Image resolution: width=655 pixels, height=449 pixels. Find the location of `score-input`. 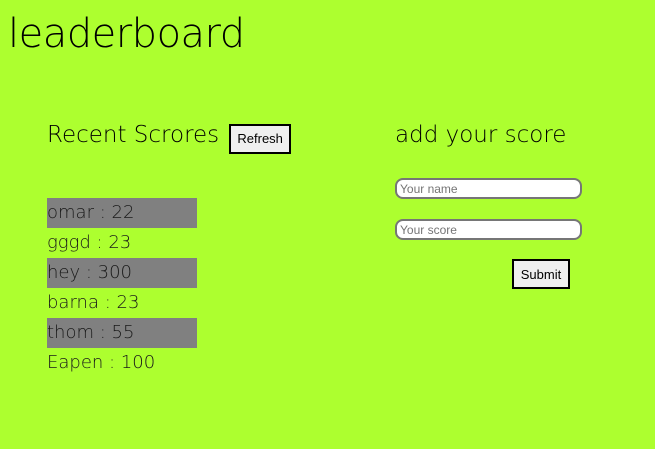

score-input is located at coordinates (488, 229).